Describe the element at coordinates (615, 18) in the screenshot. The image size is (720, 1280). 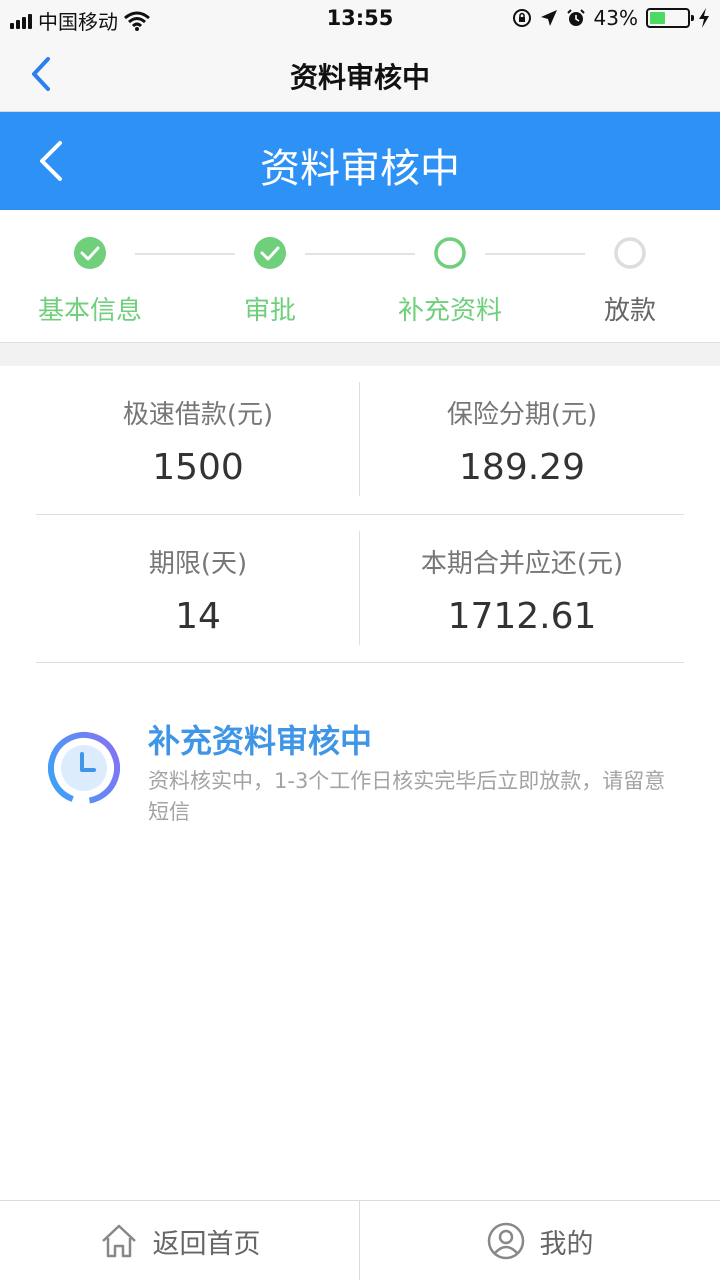
I see `battery-percent: 43%` at that location.